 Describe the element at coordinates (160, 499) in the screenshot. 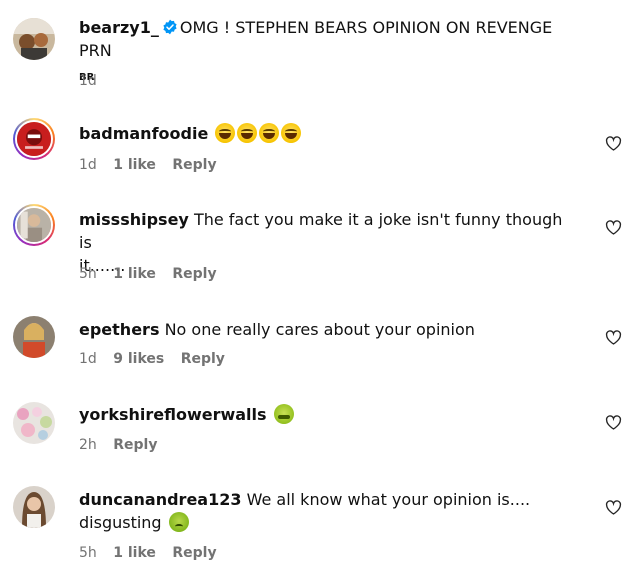

I see `comment-username: duncanandrea123` at that location.